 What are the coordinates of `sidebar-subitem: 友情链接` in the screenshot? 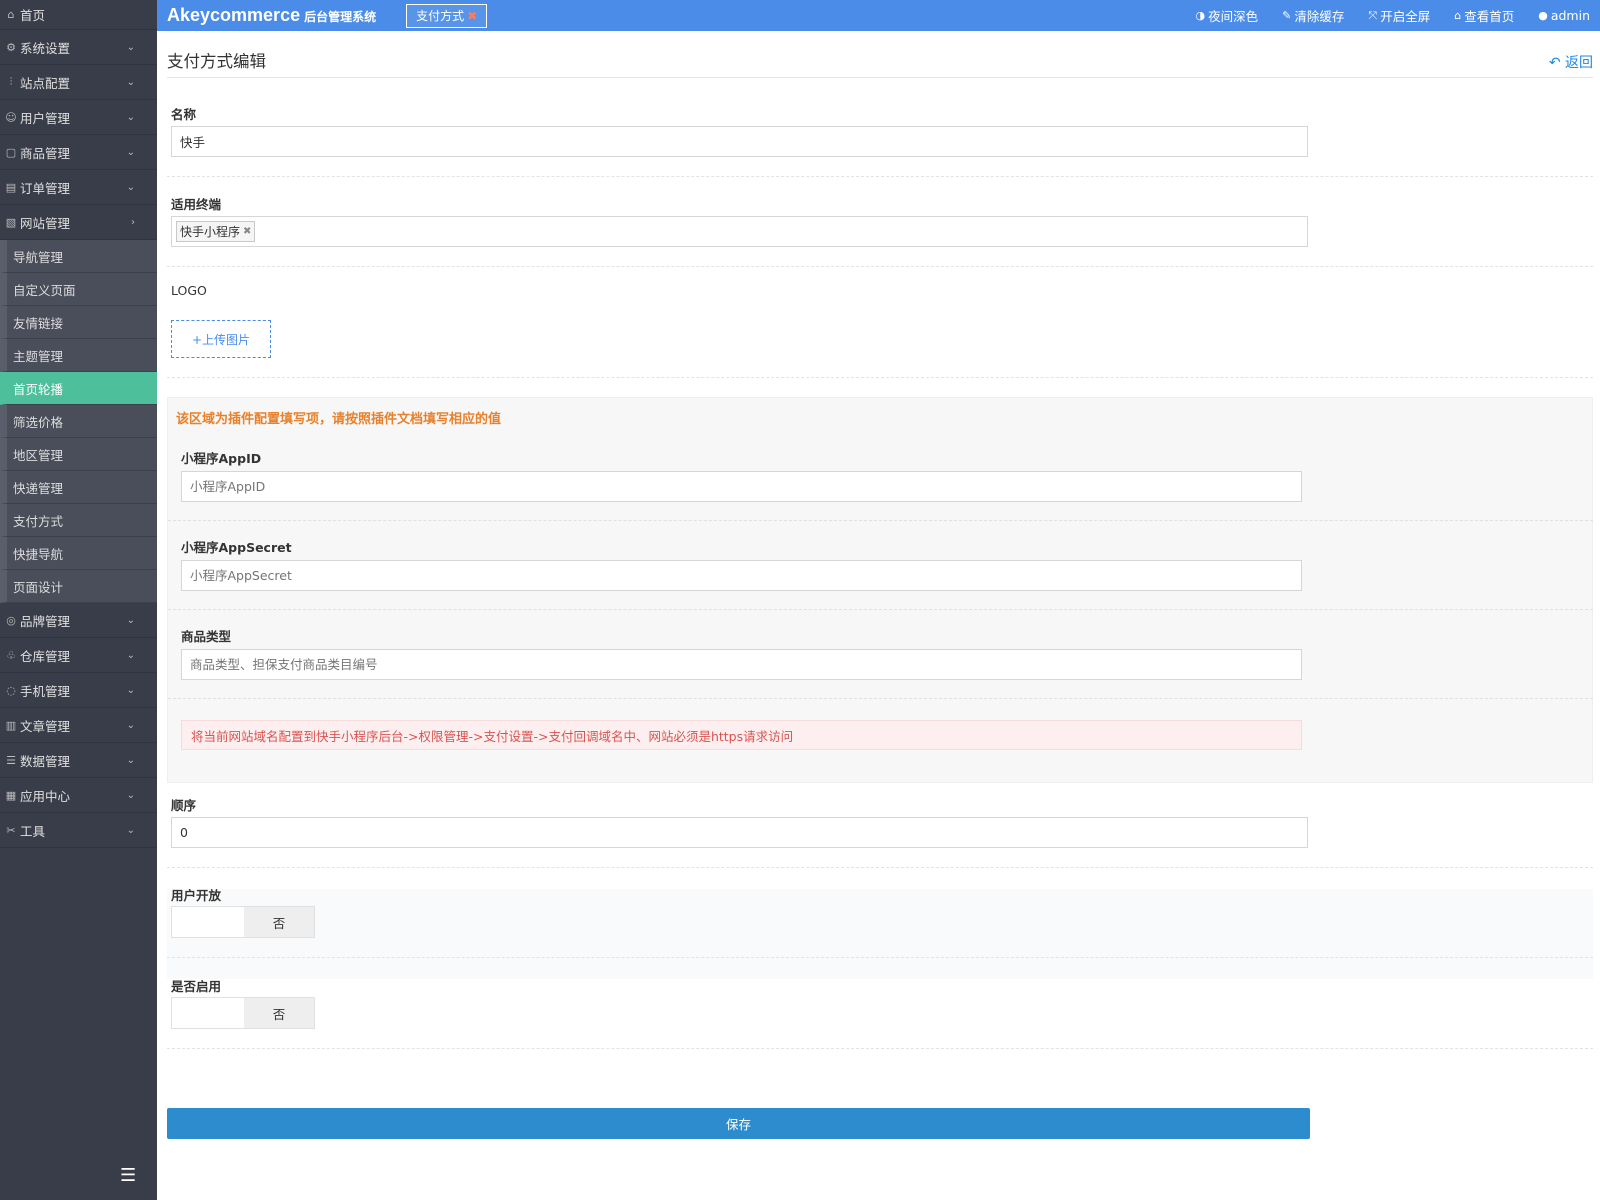 It's located at (78, 322).